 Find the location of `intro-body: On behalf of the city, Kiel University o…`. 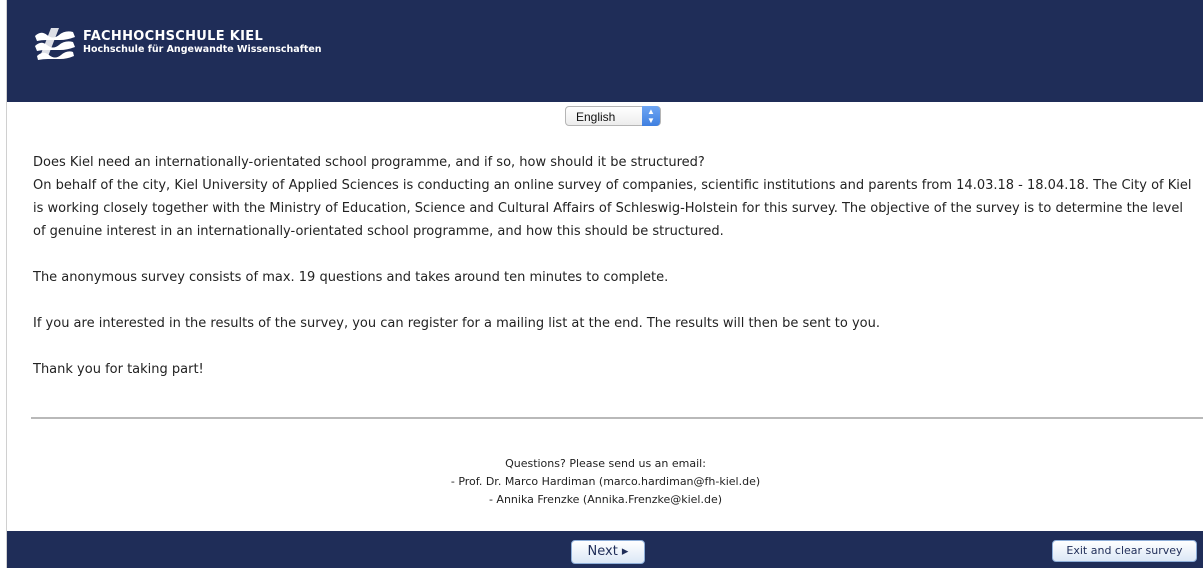

intro-body: On behalf of the city, Kiel University o… is located at coordinates (612, 208).